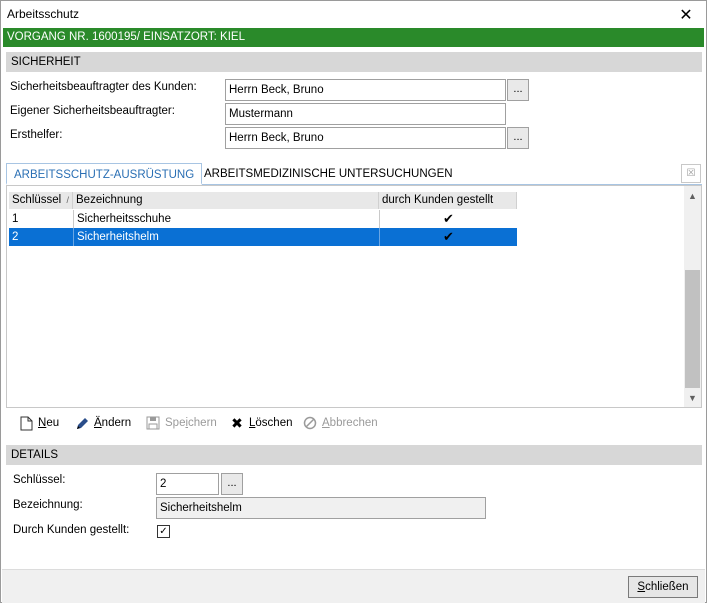 The height and width of the screenshot is (603, 707). Describe the element at coordinates (226, 237) in the screenshot. I see `row-name: Sicherheitshelm` at that location.